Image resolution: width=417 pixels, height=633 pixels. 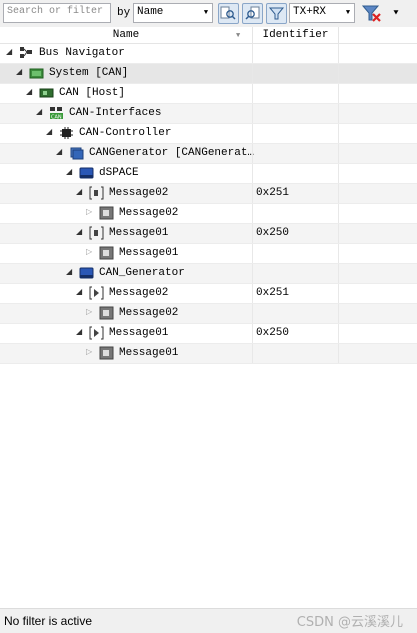 What do you see at coordinates (124, 13) in the screenshot?
I see `by-label: by` at bounding box center [124, 13].